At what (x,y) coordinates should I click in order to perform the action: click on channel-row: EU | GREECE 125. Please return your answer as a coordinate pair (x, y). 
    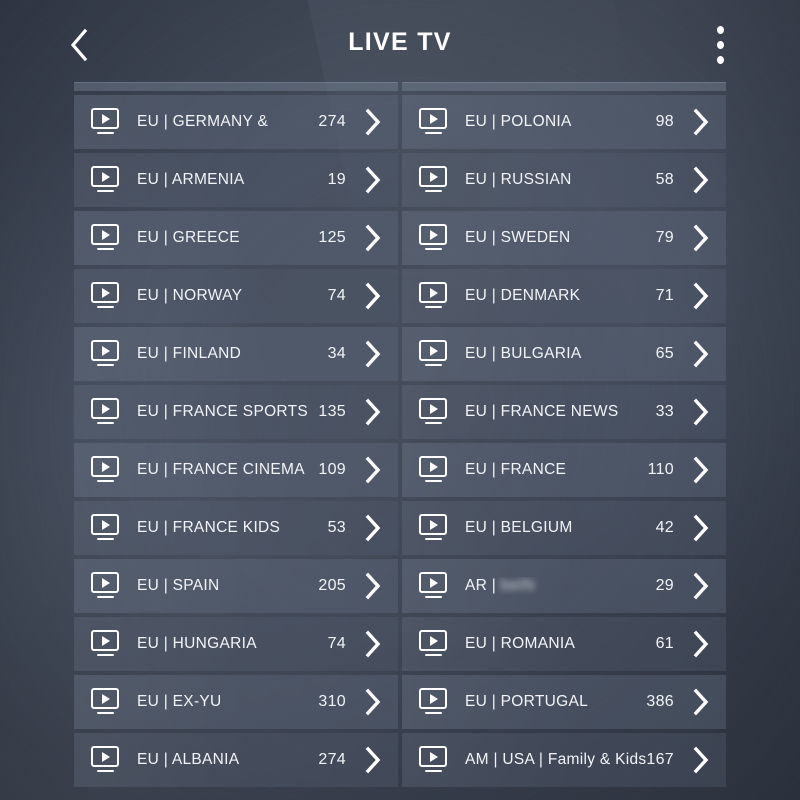
    Looking at the image, I should click on (236, 238).